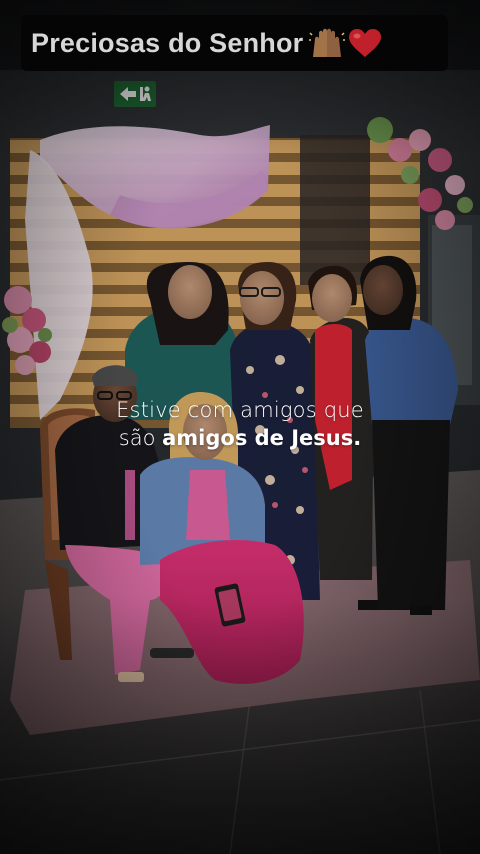 This screenshot has width=480, height=854. I want to click on exit-sign, so click(135, 94).